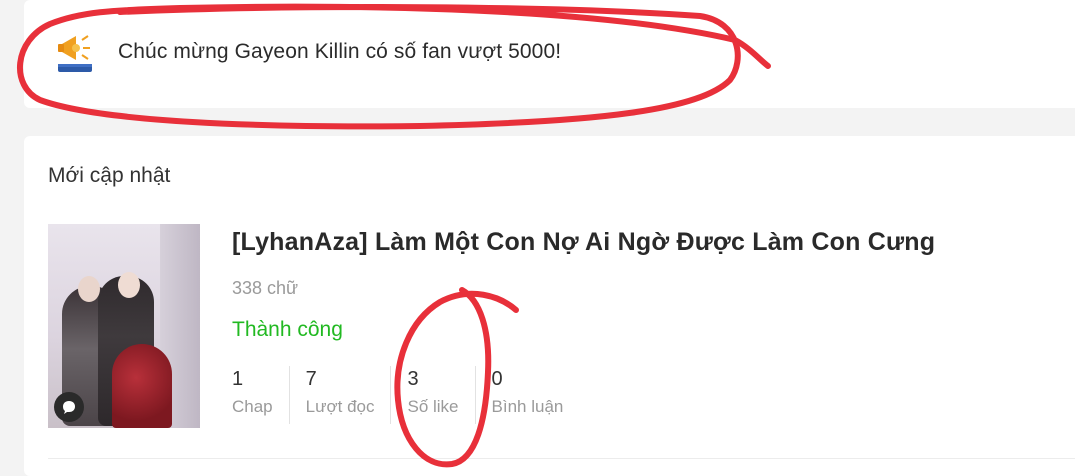 This screenshot has width=1075, height=476. I want to click on megaphone-icon, so click(76, 52).